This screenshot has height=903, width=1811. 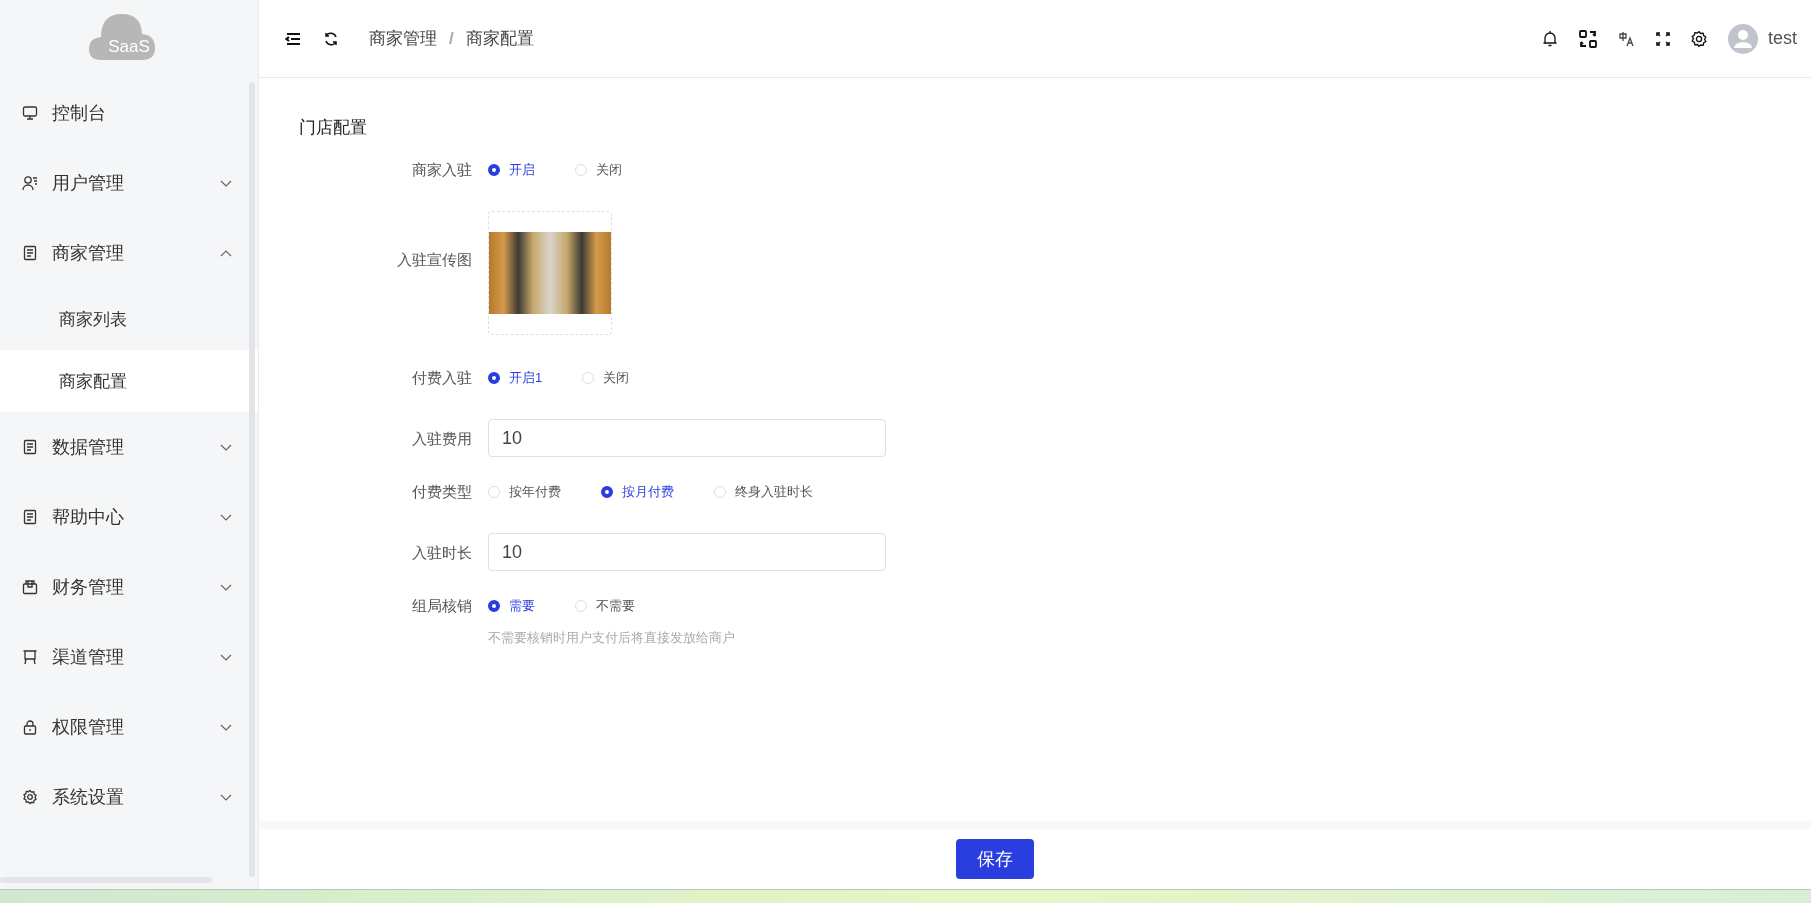 I want to click on submenu-item: 商家配置, so click(x=129, y=381).